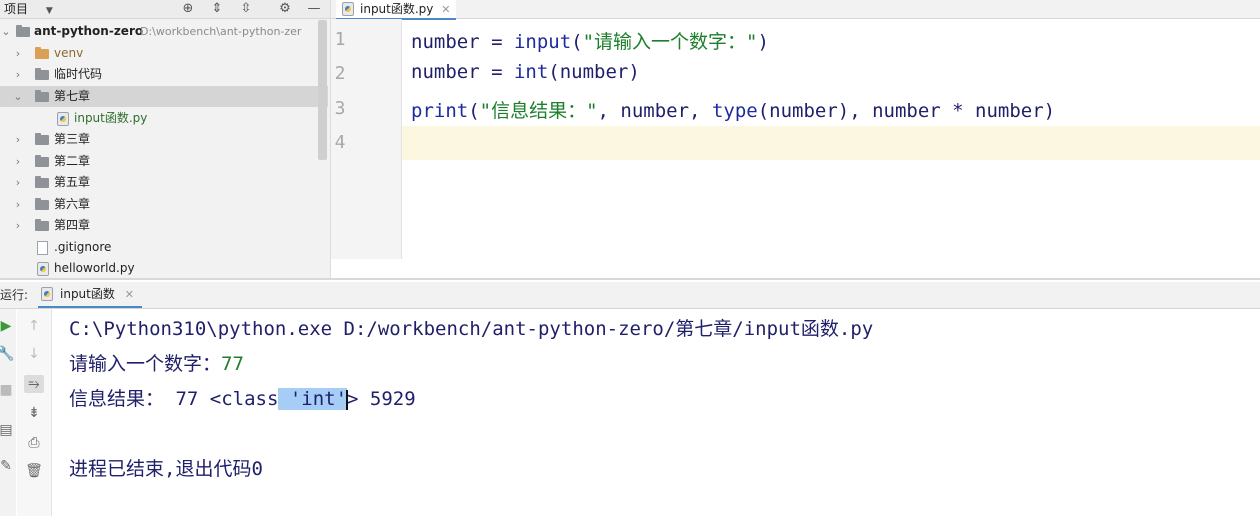  I want to click on editor-tab-input-file: input函数.py ✕, so click(396, 10).